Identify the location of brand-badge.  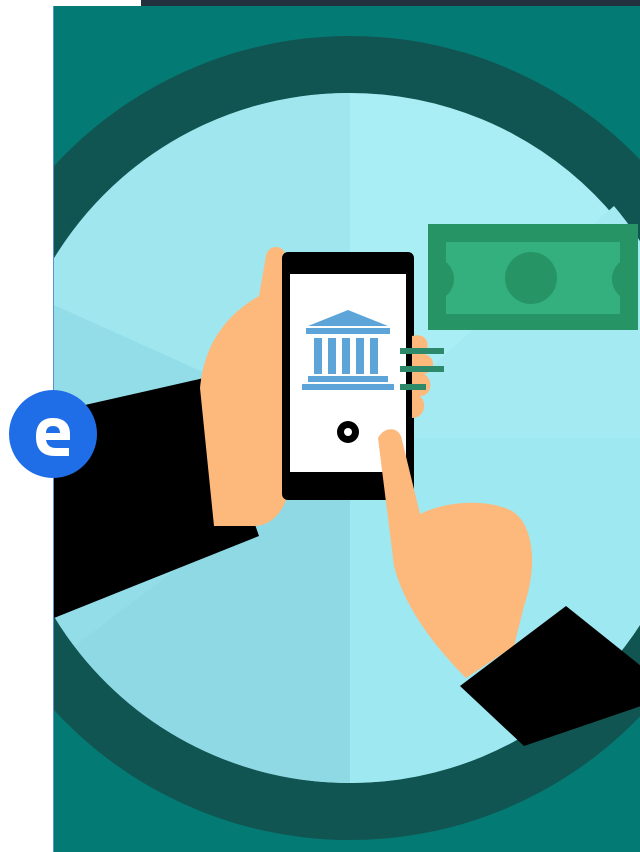
(53, 434).